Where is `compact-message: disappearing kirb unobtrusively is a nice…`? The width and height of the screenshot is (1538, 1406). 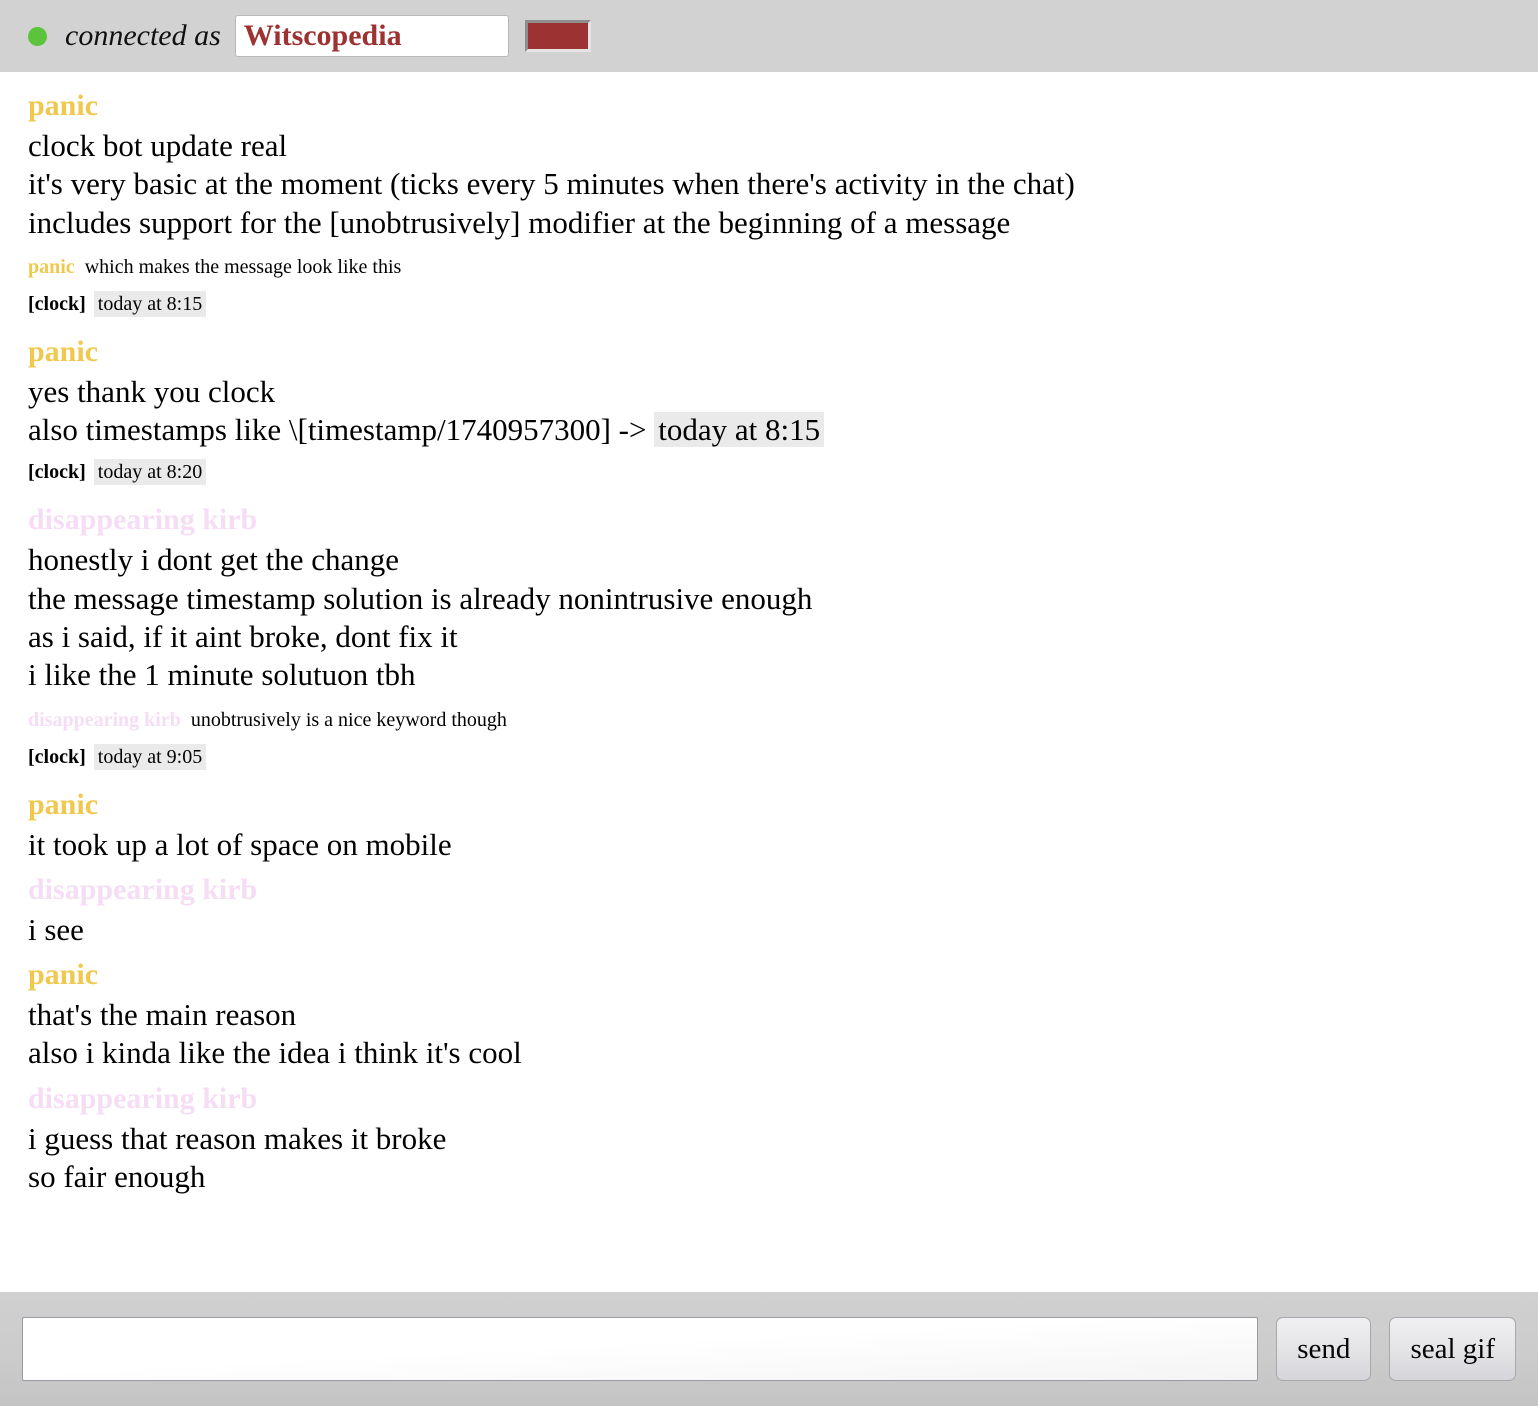
compact-message: disappearing kirb unobtrusively is a nice… is located at coordinates (769, 720).